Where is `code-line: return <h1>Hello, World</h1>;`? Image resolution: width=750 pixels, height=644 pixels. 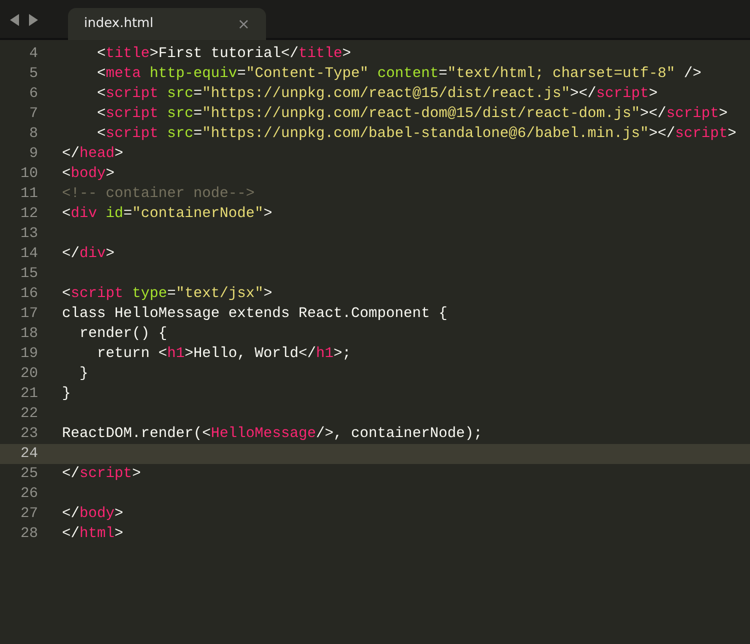
code-line: return <h1>Hello, World</h1>; is located at coordinates (224, 354).